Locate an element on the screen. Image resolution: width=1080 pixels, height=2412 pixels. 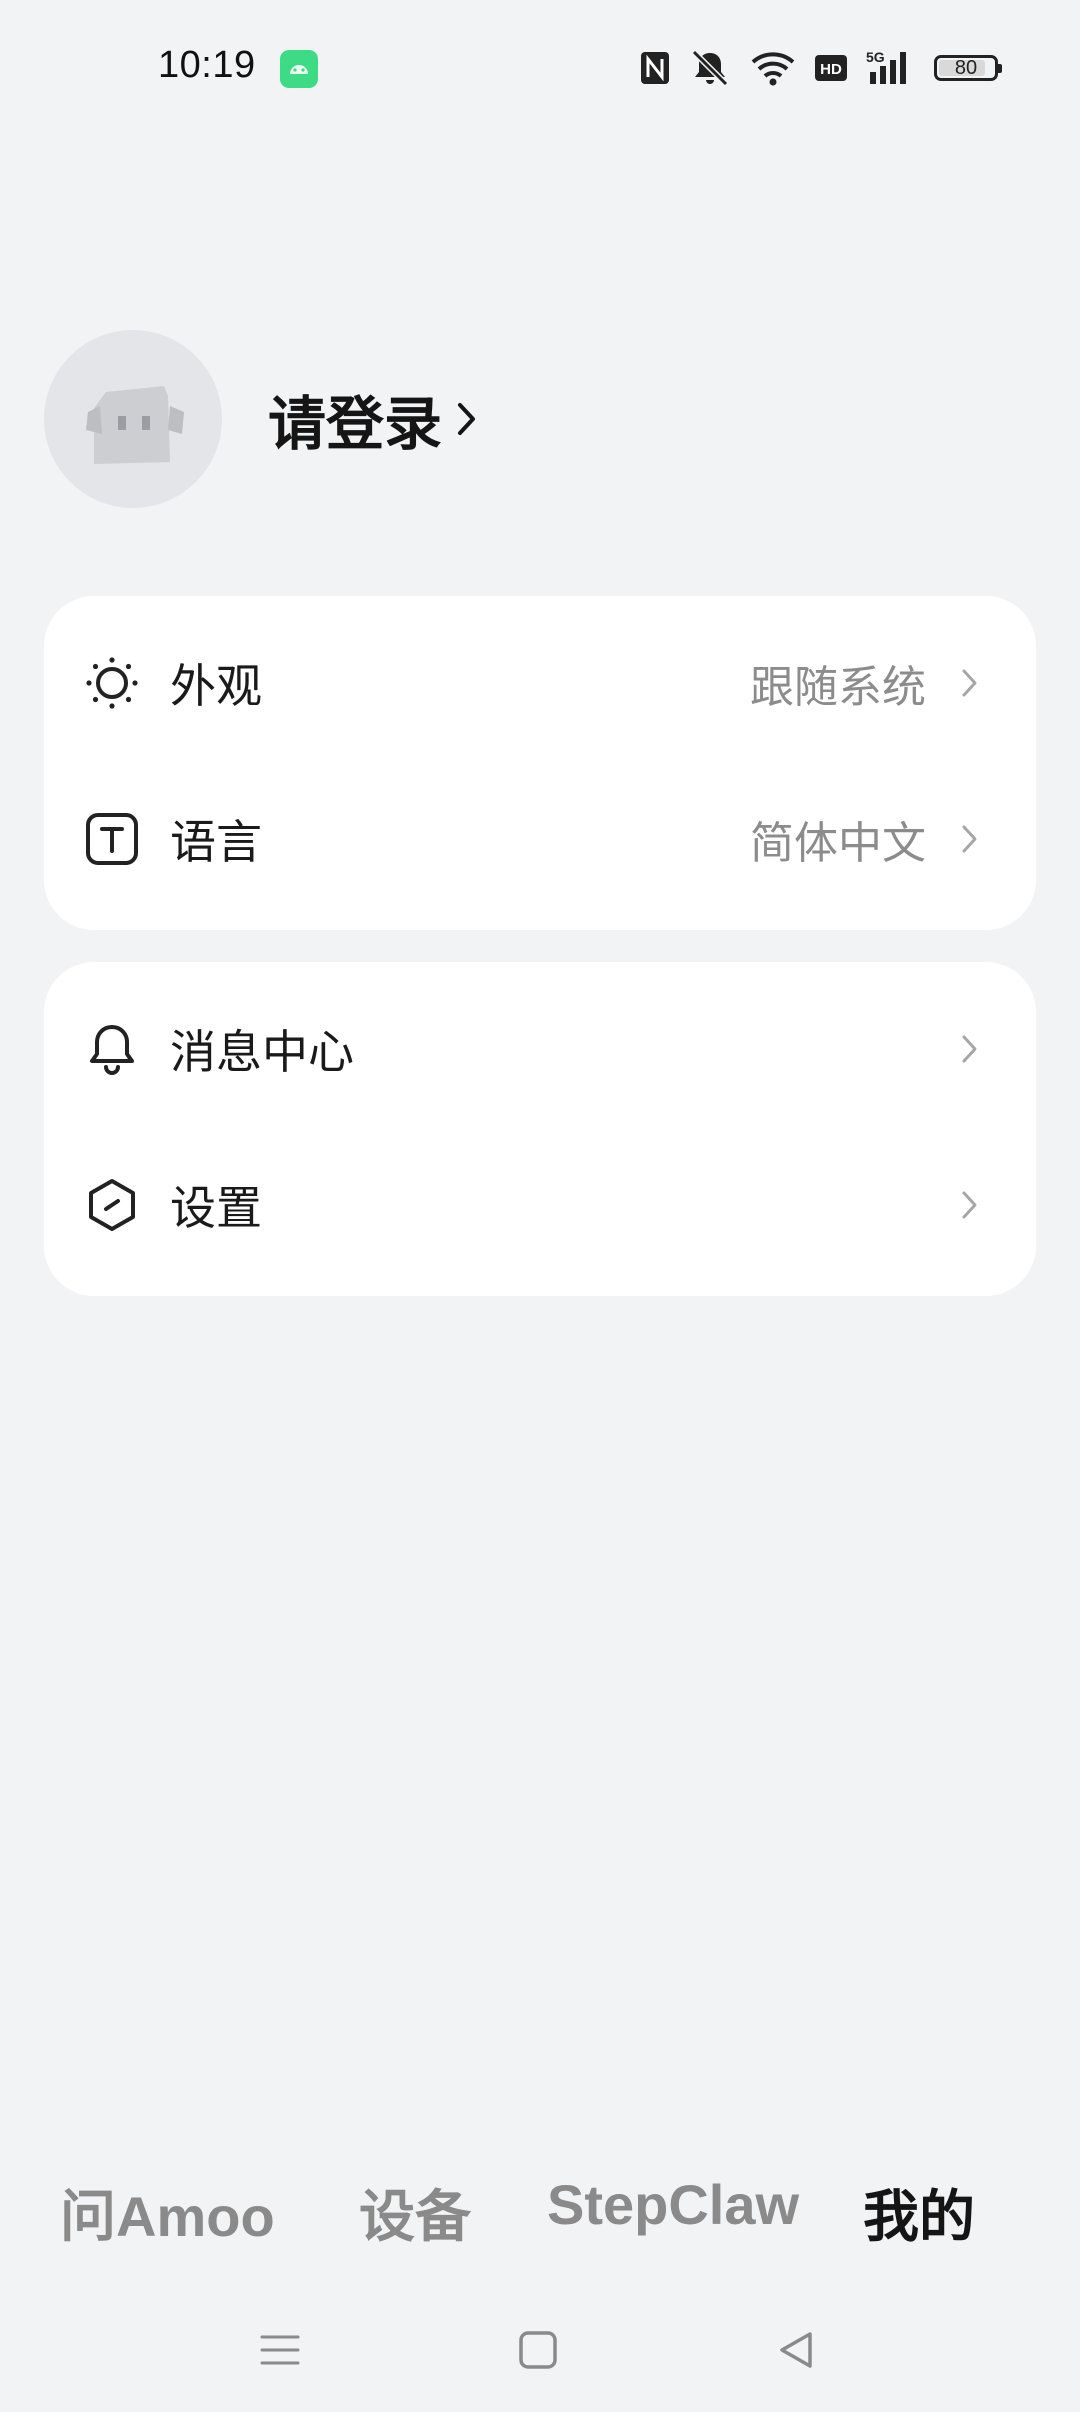
general-settings-card: 外观 跟随系统 语言 简体中文 is located at coordinates (540, 763).